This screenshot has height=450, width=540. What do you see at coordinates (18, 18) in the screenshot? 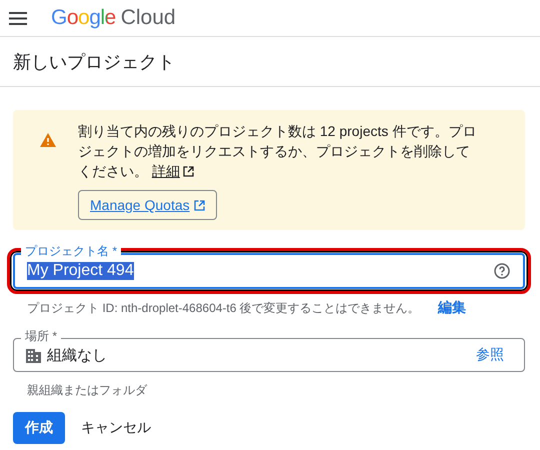
I see `menu-icon` at bounding box center [18, 18].